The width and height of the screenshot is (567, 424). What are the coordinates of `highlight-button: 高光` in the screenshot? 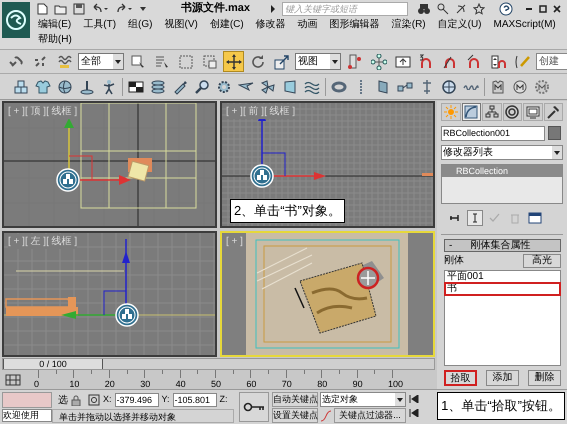 It's located at (542, 261).